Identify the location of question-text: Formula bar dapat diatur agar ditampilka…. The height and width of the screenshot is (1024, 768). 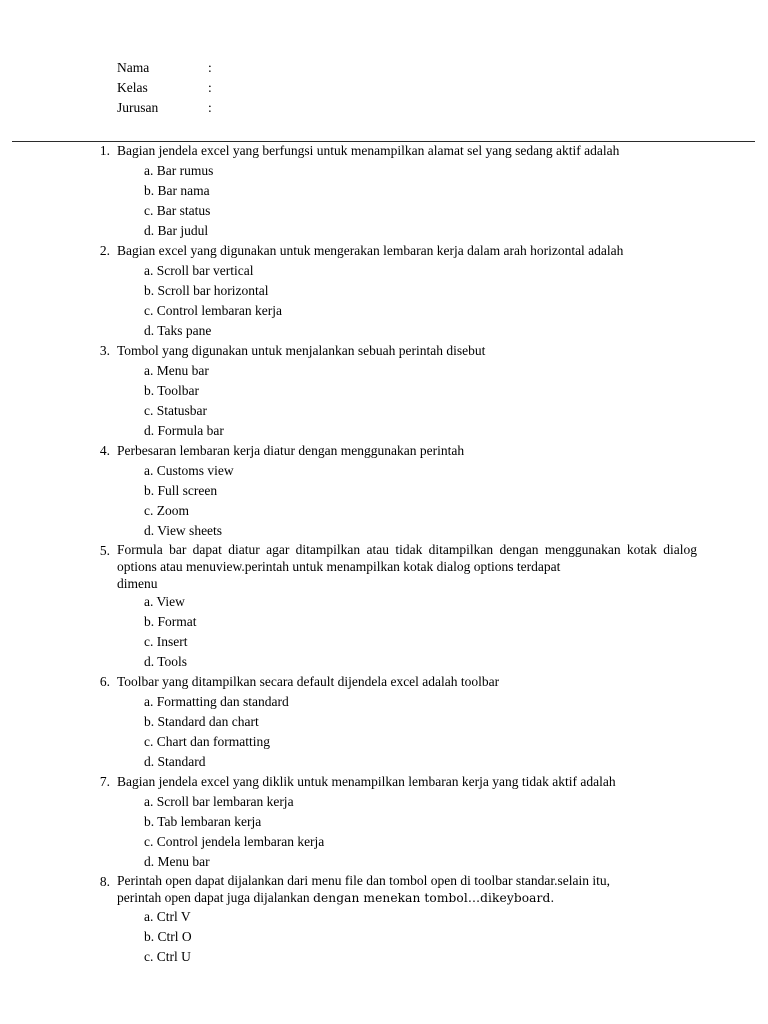
(407, 566).